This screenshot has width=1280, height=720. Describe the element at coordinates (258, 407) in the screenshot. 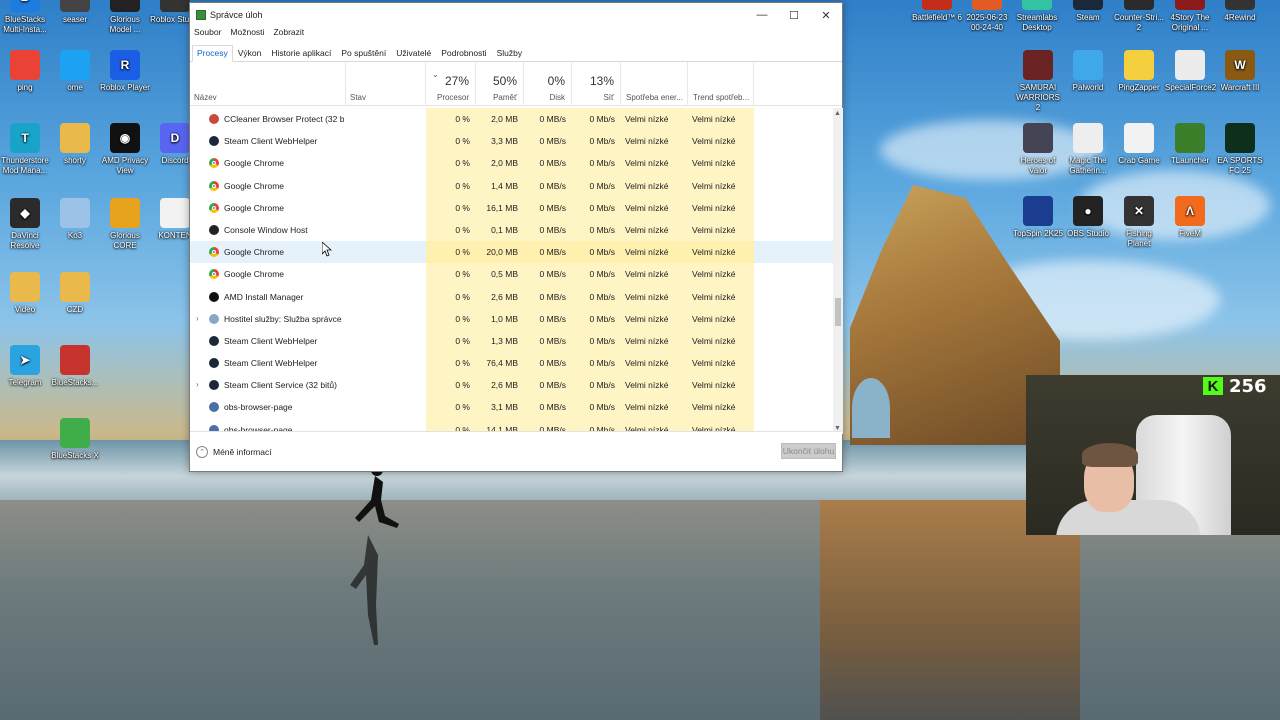

I see `process-name: obs-browser-page` at that location.